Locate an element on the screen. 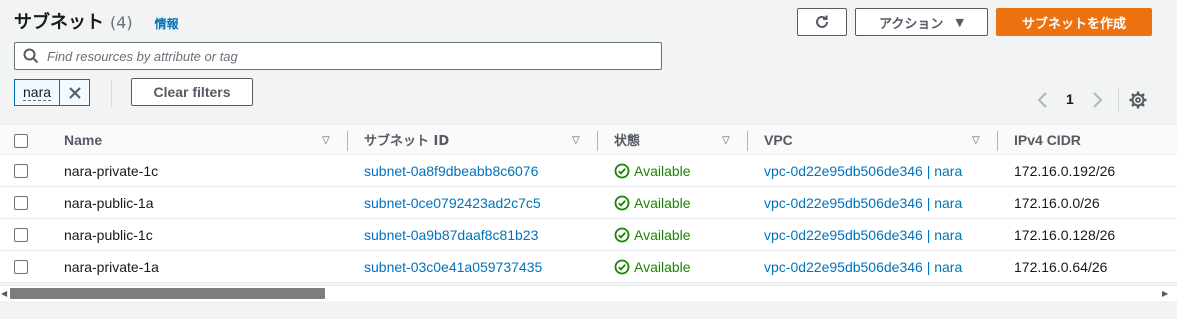  page-number: 1 is located at coordinates (1070, 99).